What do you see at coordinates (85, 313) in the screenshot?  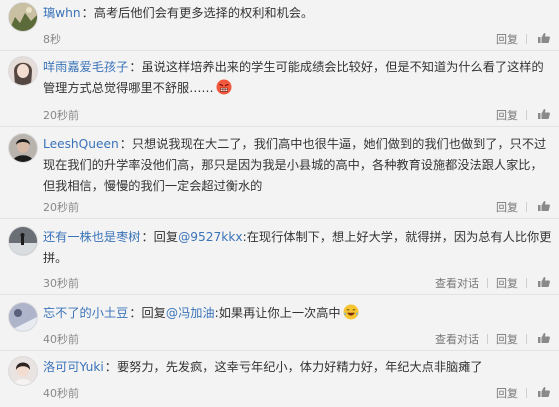 I see `comment-author: 忘不了的小土豆` at bounding box center [85, 313].